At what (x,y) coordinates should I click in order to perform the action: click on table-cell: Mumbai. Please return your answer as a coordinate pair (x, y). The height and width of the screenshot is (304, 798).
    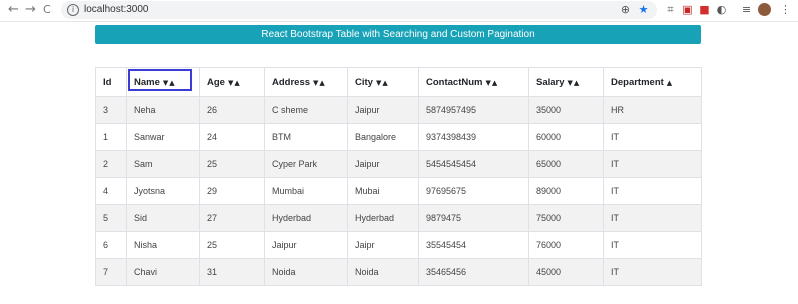
    Looking at the image, I should click on (306, 191).